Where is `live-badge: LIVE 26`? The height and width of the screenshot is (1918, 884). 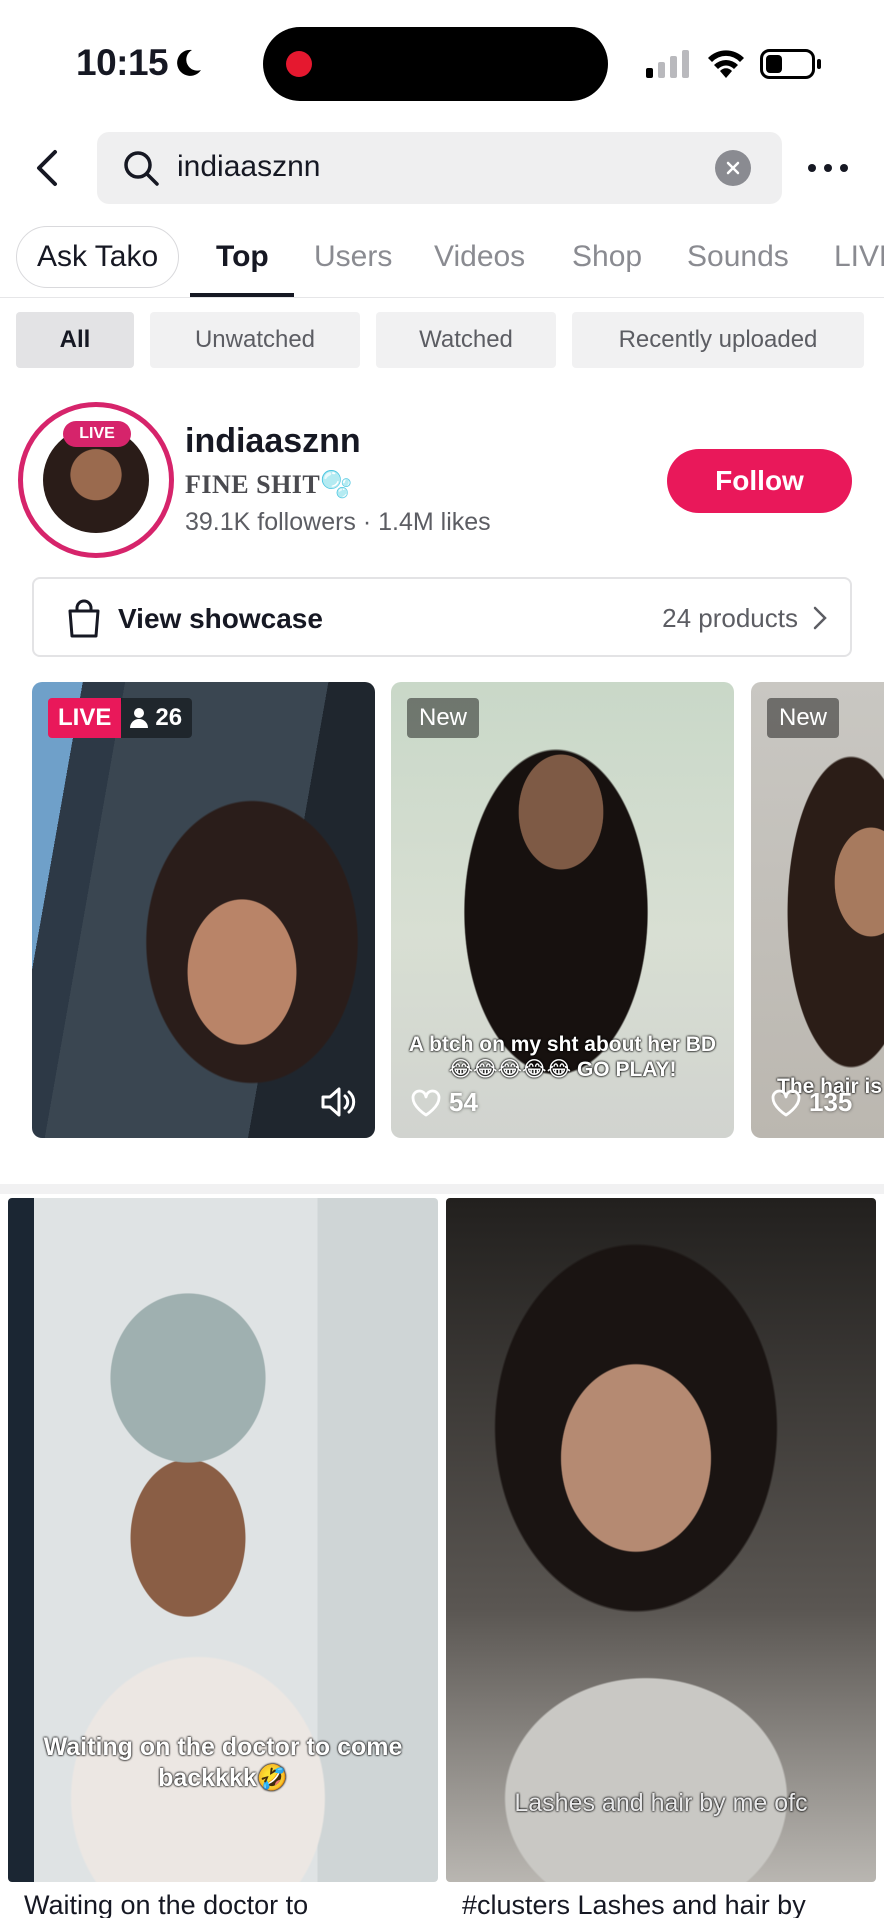
live-badge: LIVE 26 is located at coordinates (120, 718).